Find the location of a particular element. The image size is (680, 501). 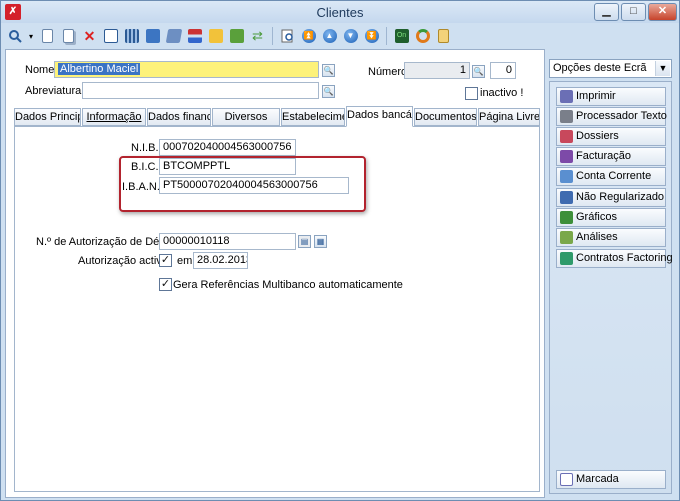

contratos-factoring-button: Contratos Factoring is located at coordinates (614, 258).